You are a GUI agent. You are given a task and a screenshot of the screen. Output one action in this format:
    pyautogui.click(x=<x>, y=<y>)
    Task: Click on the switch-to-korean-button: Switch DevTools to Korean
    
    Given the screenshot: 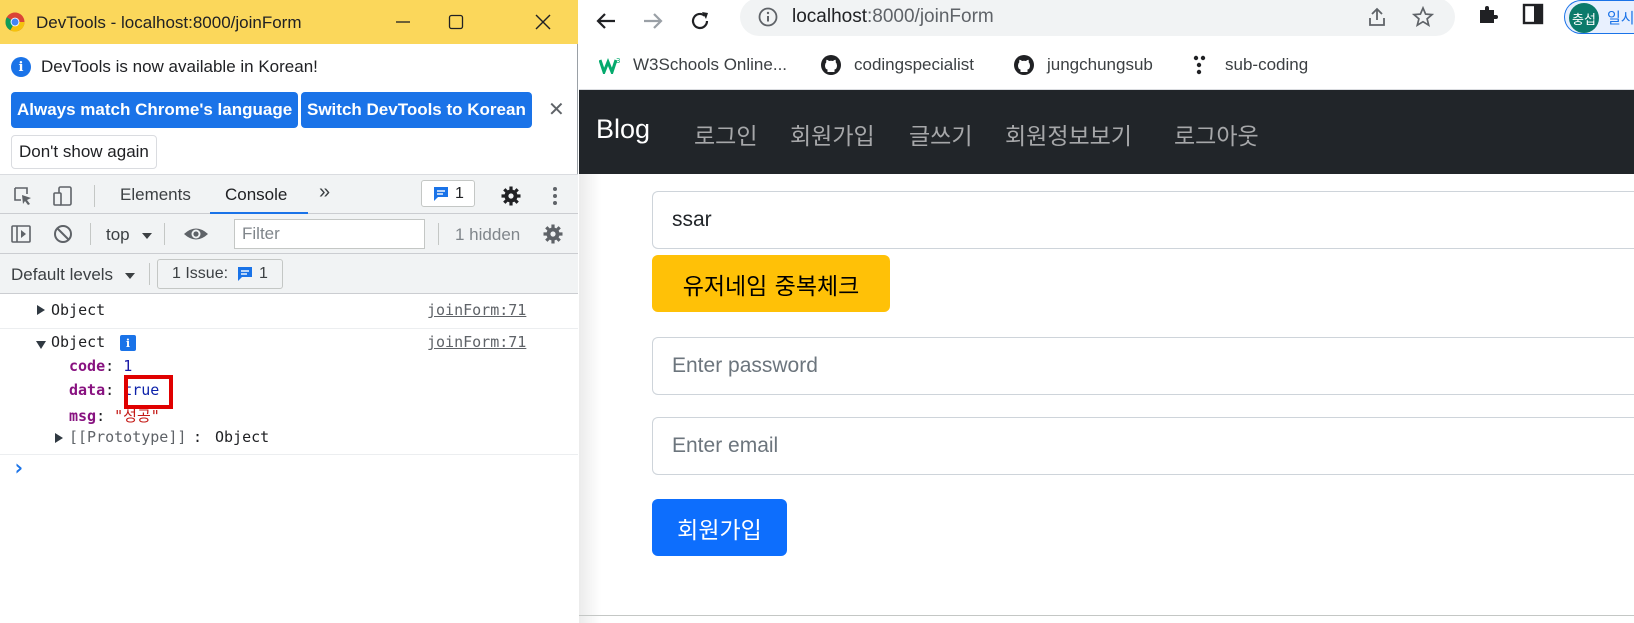 What is the action you would take?
    pyautogui.click(x=416, y=110)
    